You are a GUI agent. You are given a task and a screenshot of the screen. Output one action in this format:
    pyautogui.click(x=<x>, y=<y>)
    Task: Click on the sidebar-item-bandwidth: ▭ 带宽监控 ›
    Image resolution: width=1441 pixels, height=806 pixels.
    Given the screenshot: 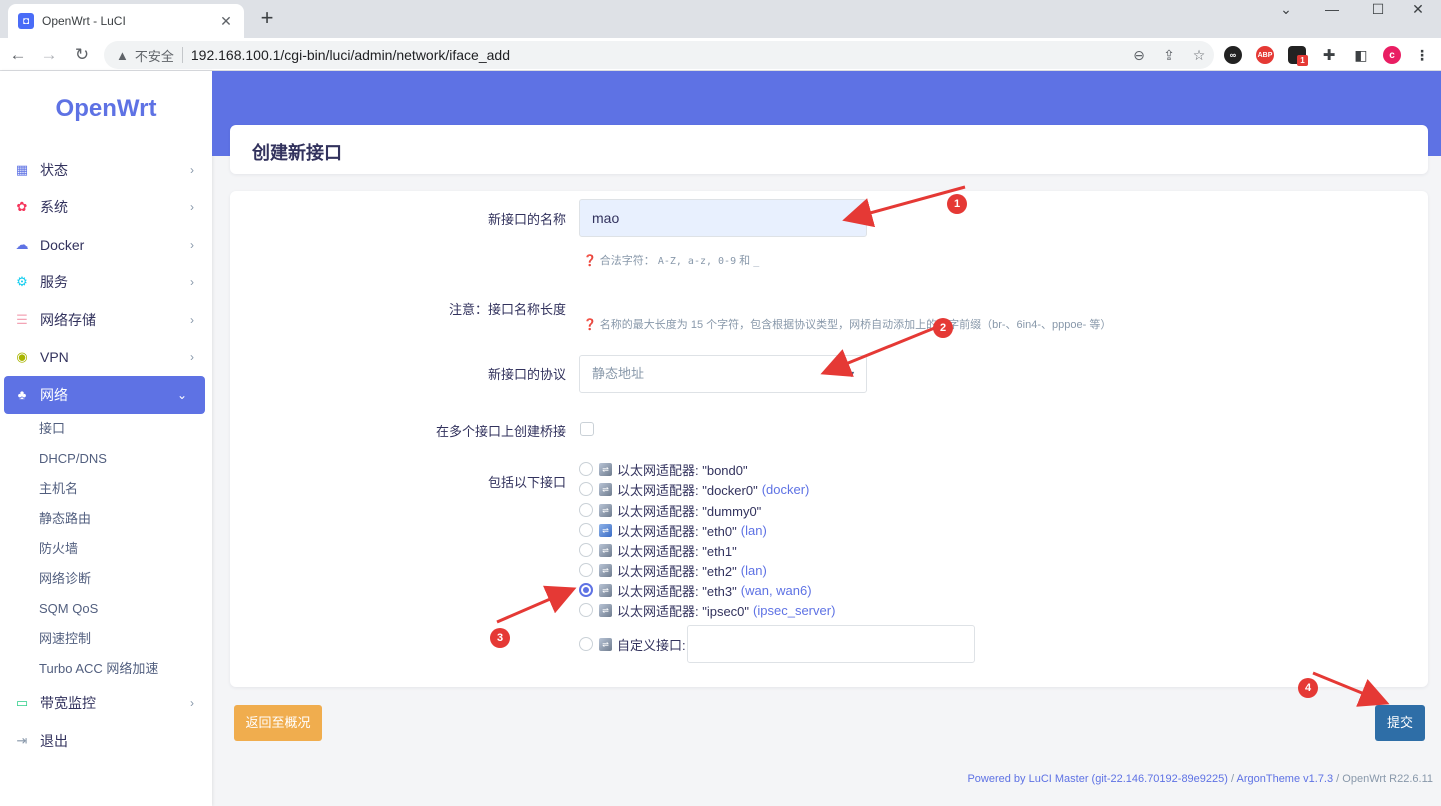 What is the action you would take?
    pyautogui.click(x=106, y=703)
    